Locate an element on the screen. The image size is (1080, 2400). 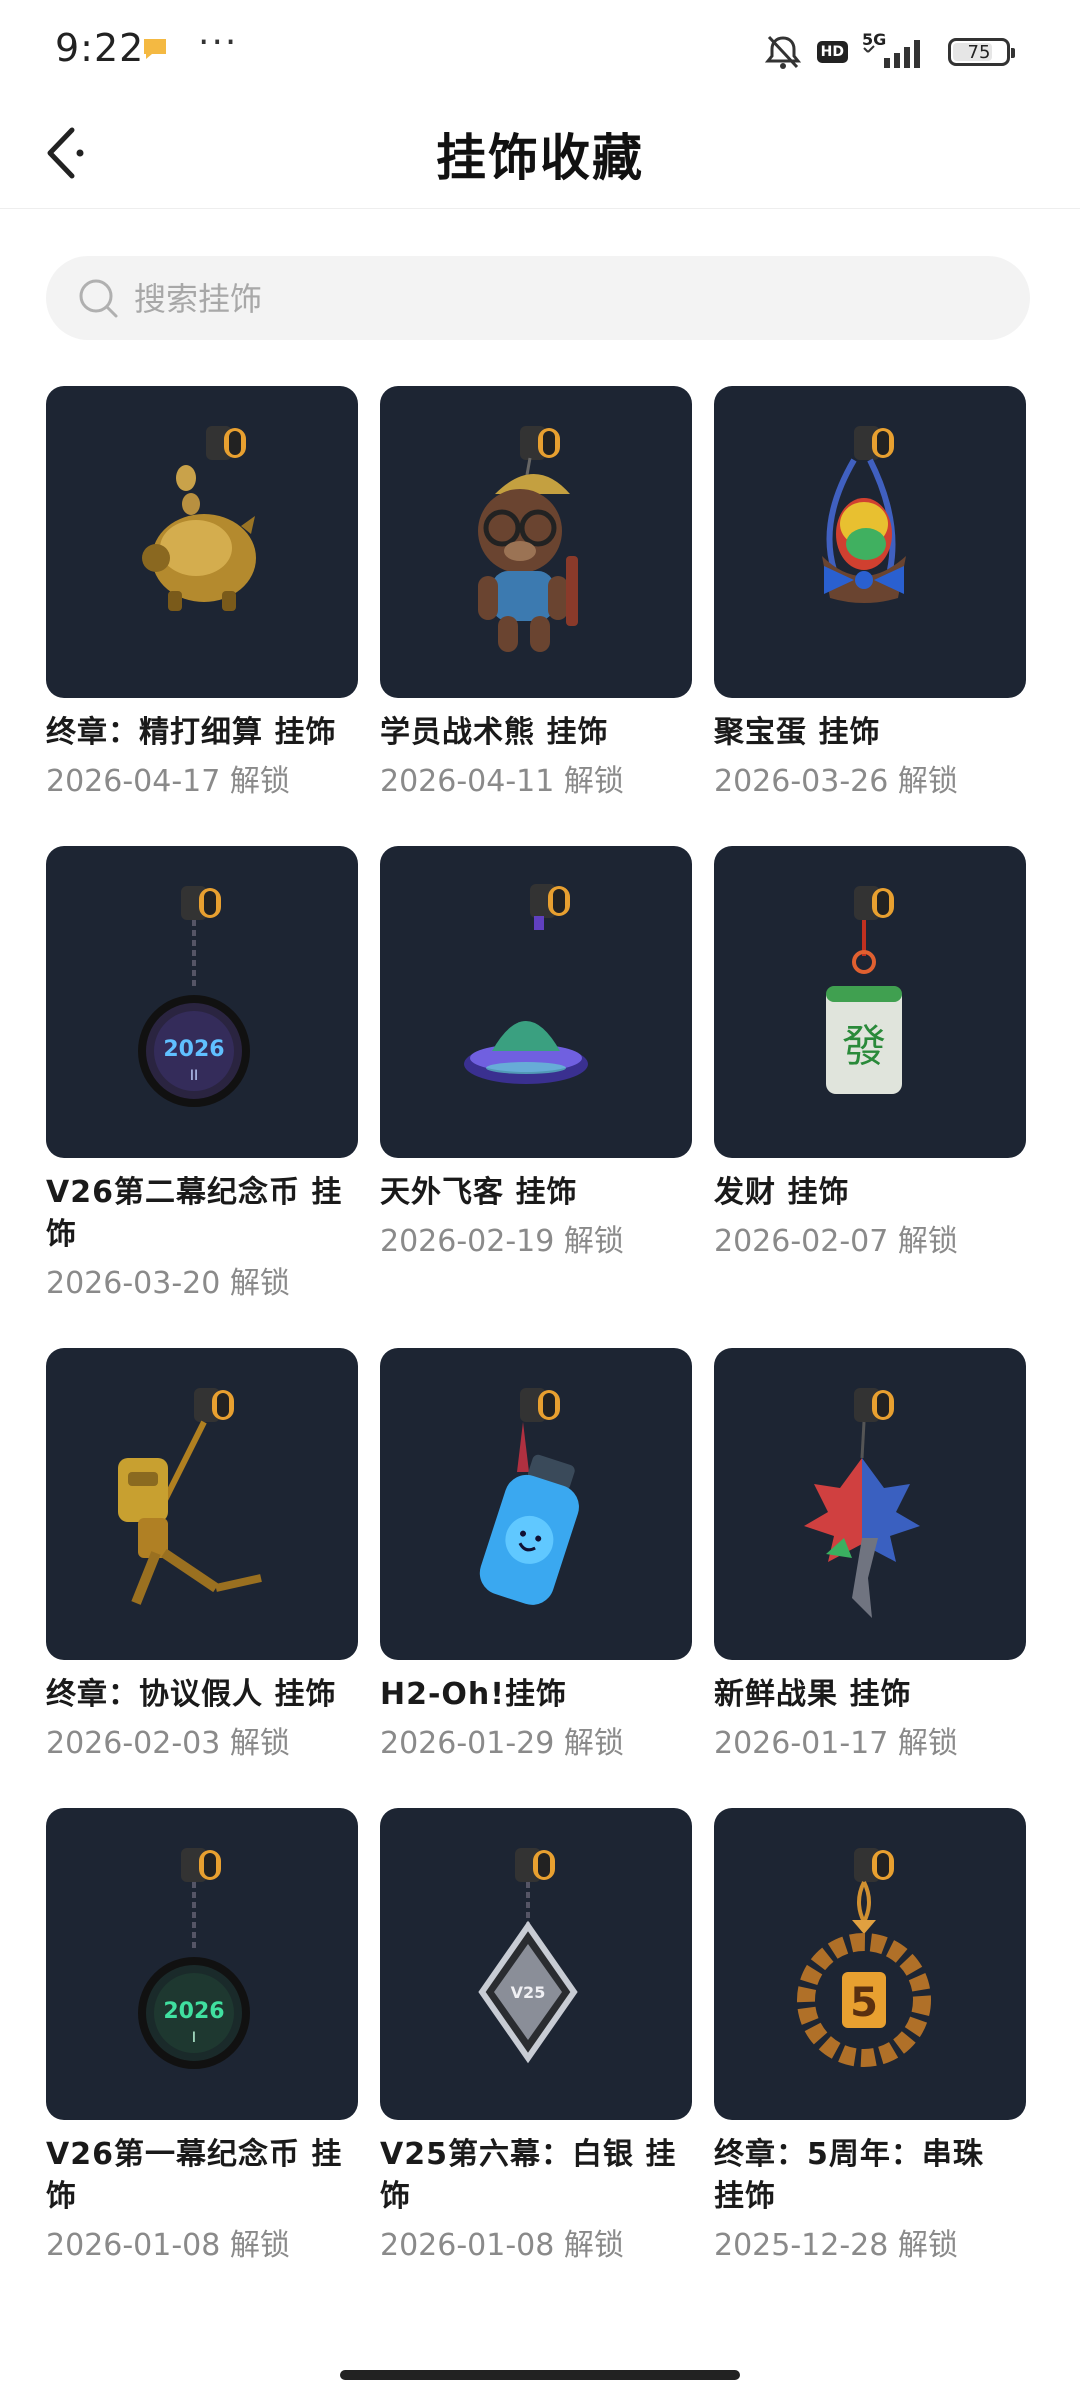
status-icons: HD 5G 75 is located at coordinates (889, 51).